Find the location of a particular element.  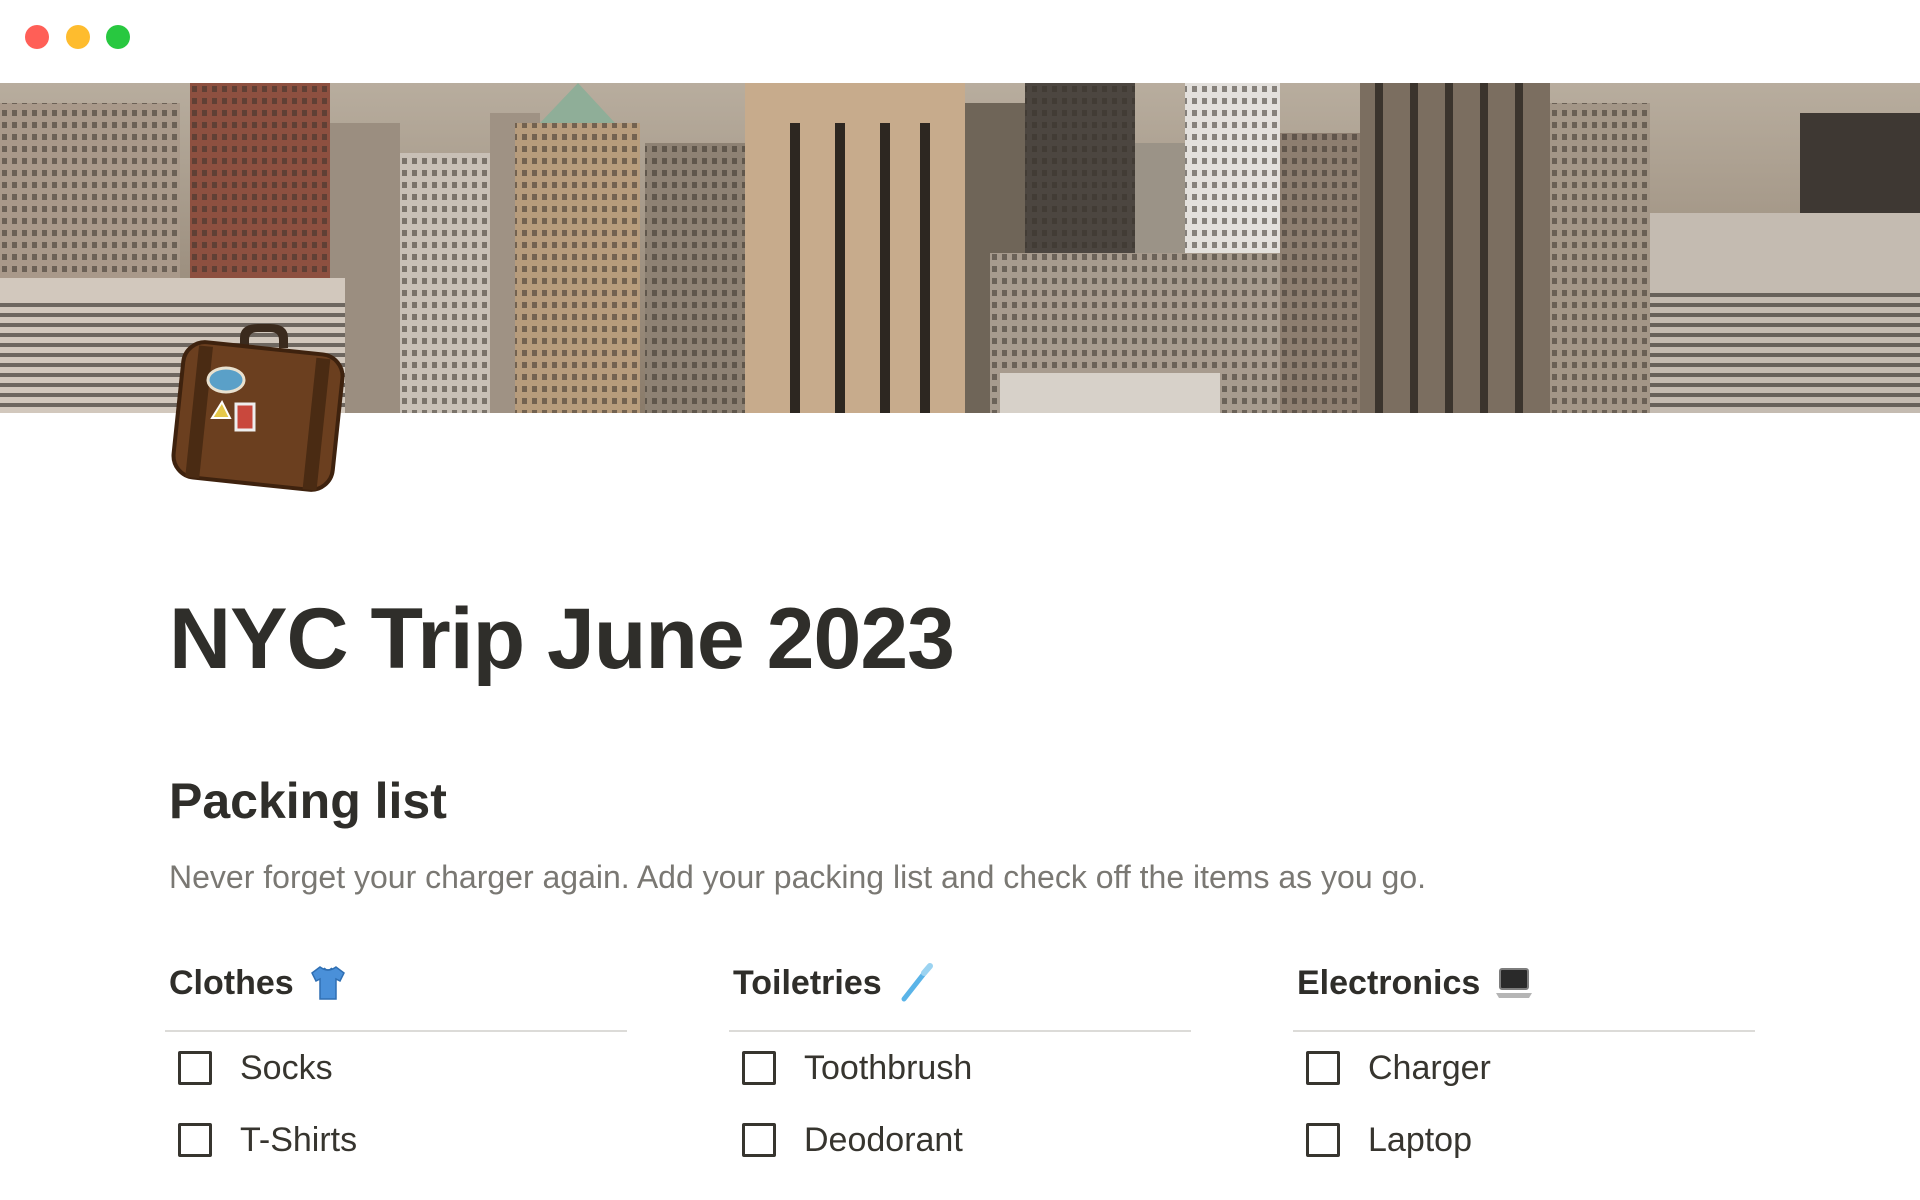

todo-item: T-Shirts is located at coordinates (396, 1140).